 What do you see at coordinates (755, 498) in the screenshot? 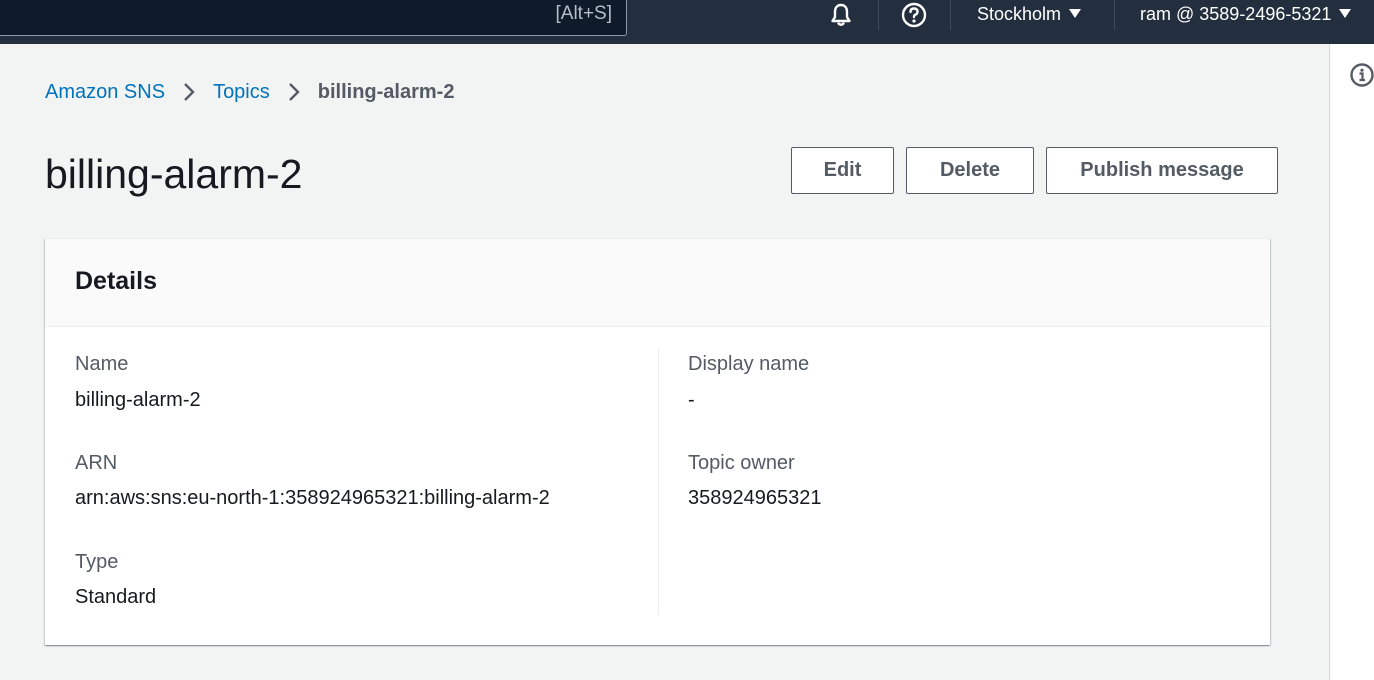
I see `topic-owner-value: 358924965321` at bounding box center [755, 498].